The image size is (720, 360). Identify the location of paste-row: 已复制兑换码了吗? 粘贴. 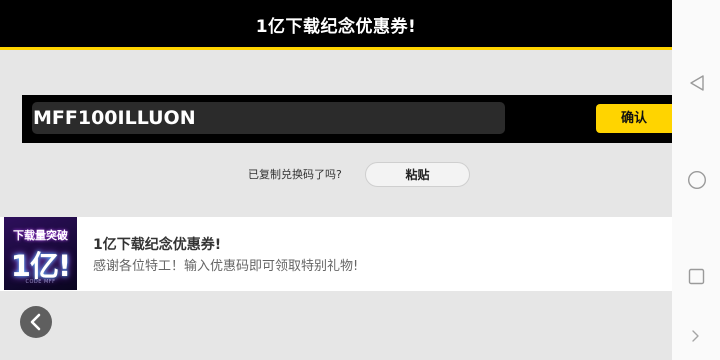
(336, 175).